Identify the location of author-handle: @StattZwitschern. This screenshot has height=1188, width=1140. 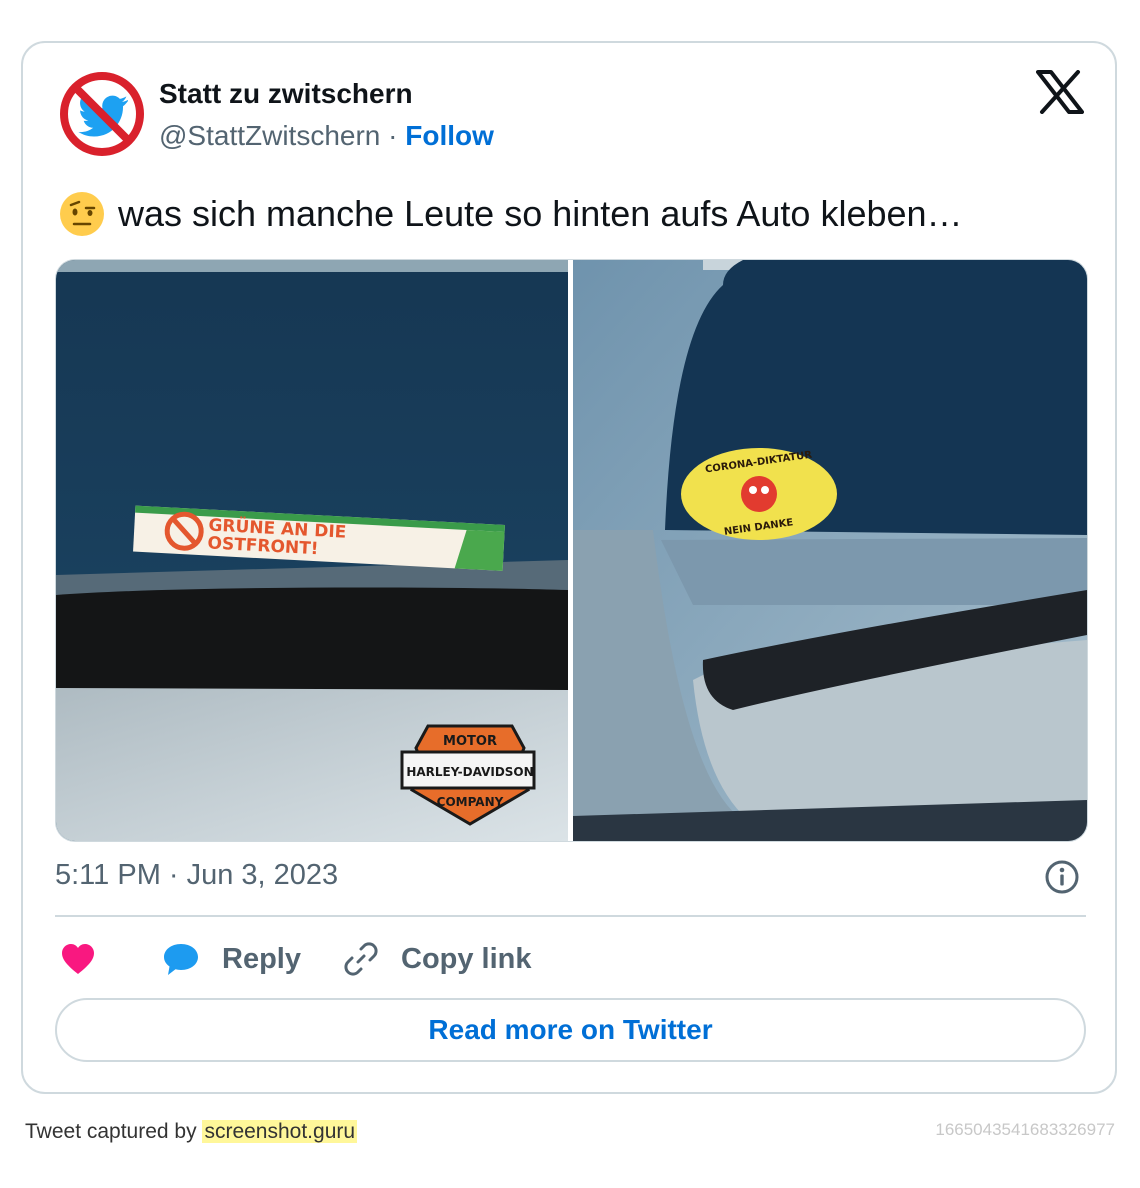
(269, 135).